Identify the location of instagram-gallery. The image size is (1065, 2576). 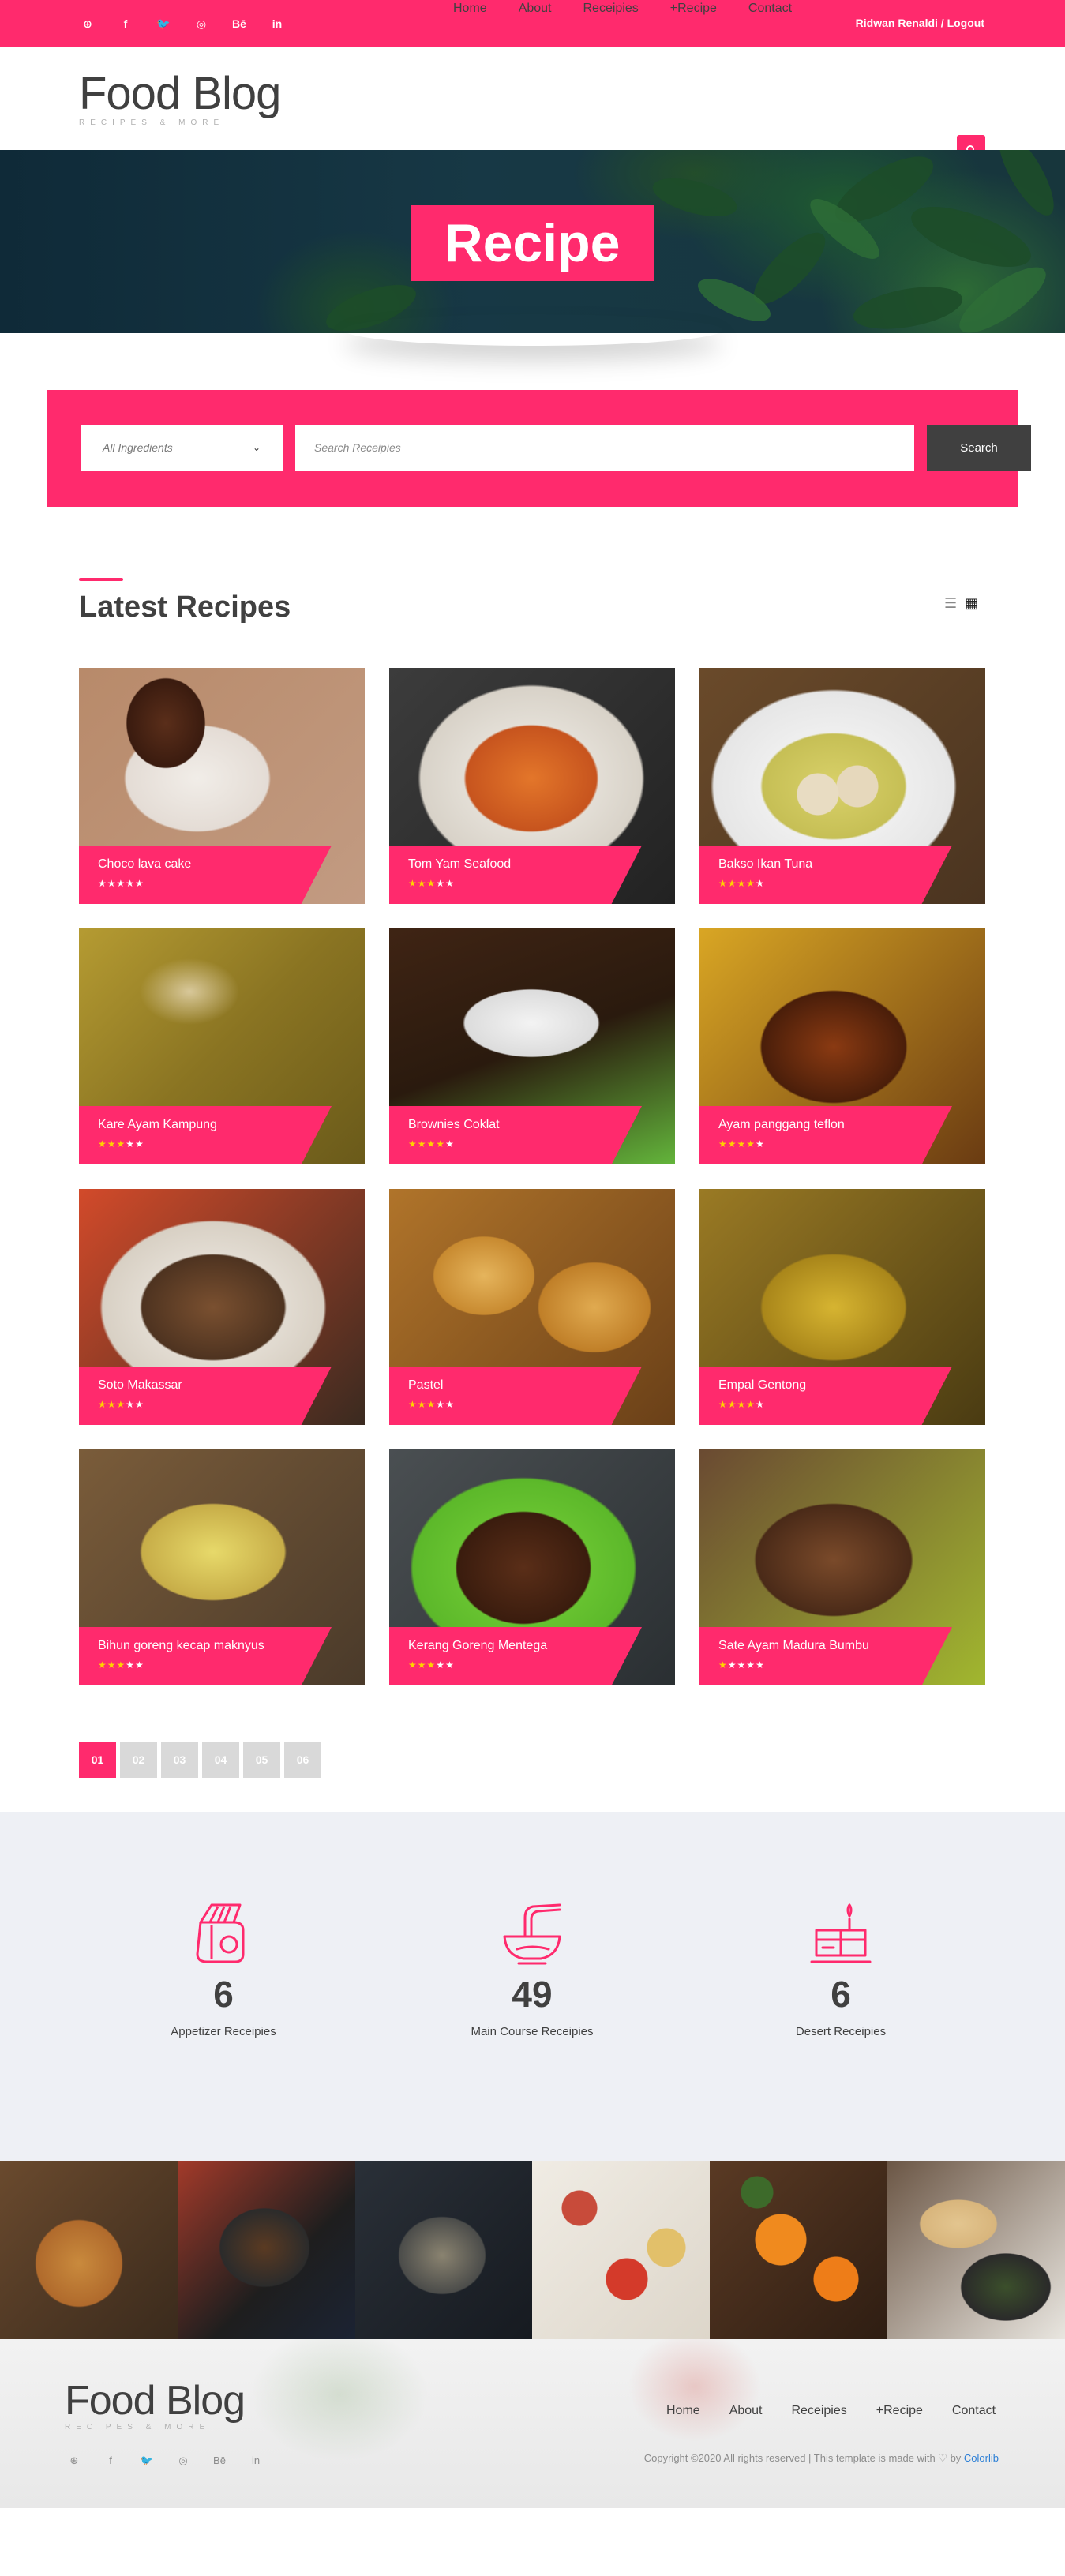
(532, 2250).